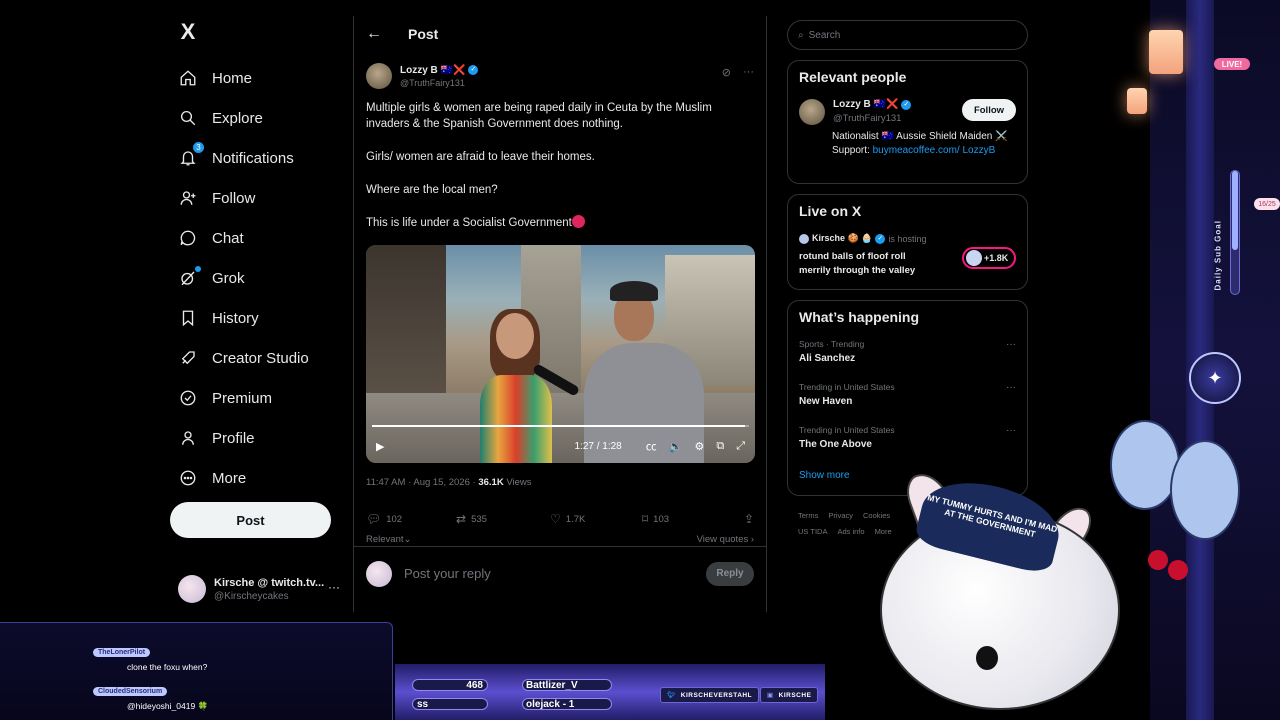  I want to click on views-count: 36.1K, so click(491, 482).